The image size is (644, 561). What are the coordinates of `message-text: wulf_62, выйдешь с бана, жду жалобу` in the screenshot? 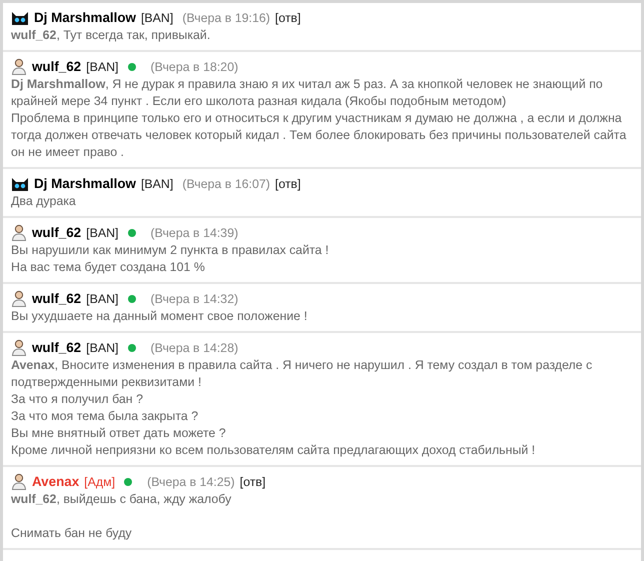 It's located at (121, 499).